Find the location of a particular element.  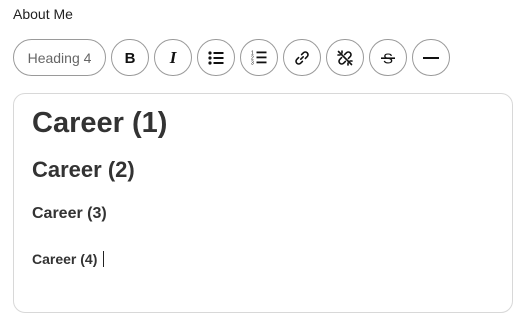

horizontal-rule-icon is located at coordinates (431, 58).